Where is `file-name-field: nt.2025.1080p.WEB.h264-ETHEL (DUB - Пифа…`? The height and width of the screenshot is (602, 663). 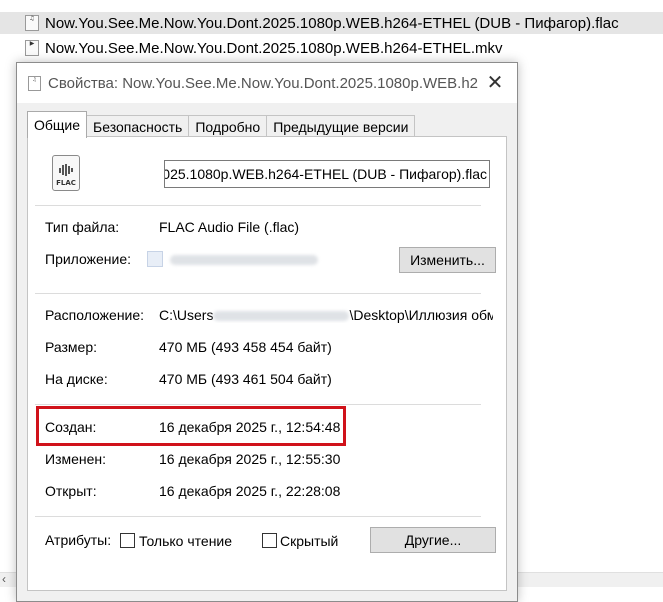 file-name-field: nt.2025.1080p.WEB.h264-ETHEL (DUB - Пифа… is located at coordinates (327, 174).